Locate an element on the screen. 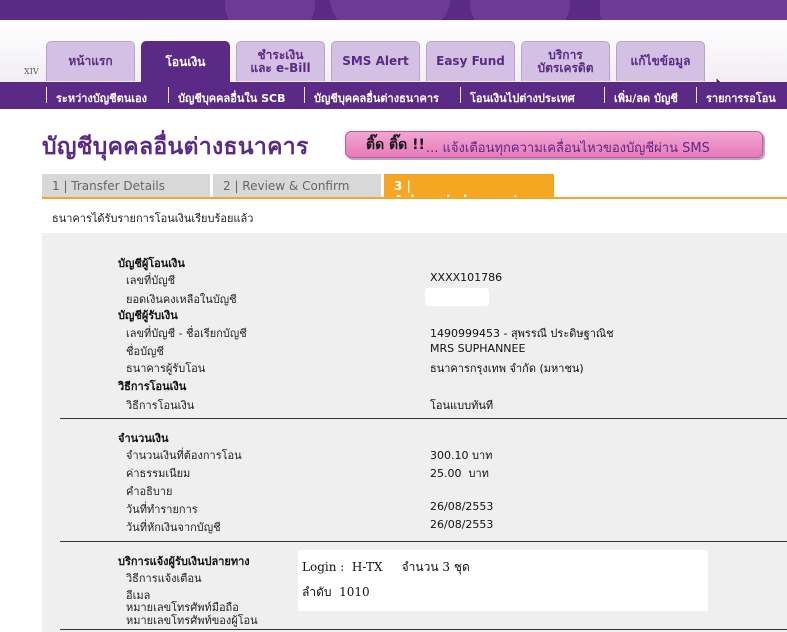 The height and width of the screenshot is (632, 787). account-name-label: ชื่อบัญชี is located at coordinates (145, 351).